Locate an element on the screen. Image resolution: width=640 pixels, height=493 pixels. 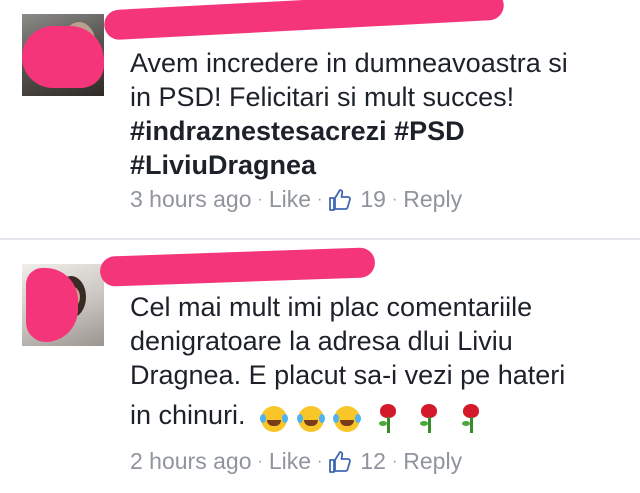
emoji-row is located at coordinates (374, 417).